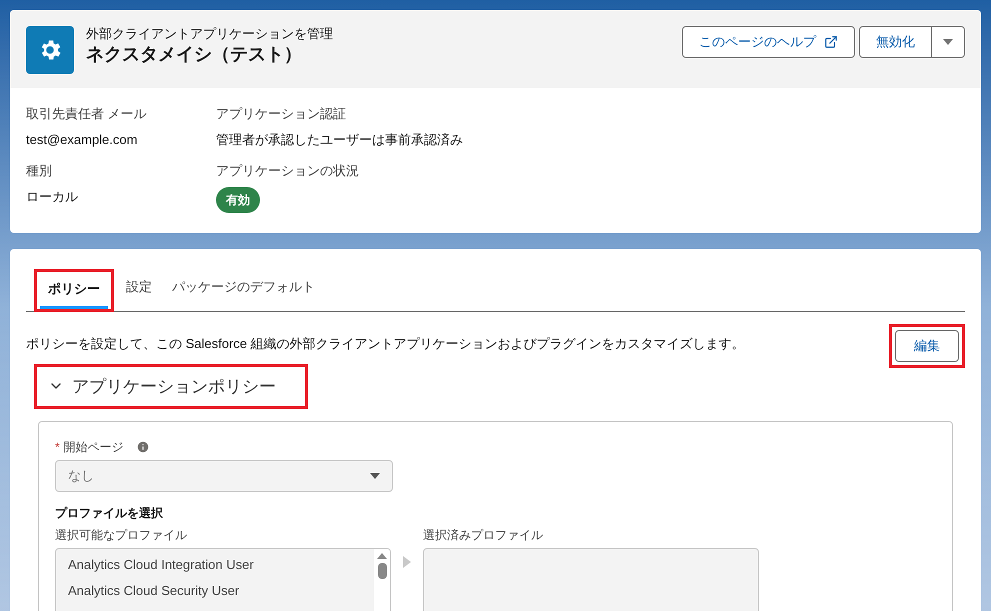  I want to click on tab: ポリシー, so click(74, 291).